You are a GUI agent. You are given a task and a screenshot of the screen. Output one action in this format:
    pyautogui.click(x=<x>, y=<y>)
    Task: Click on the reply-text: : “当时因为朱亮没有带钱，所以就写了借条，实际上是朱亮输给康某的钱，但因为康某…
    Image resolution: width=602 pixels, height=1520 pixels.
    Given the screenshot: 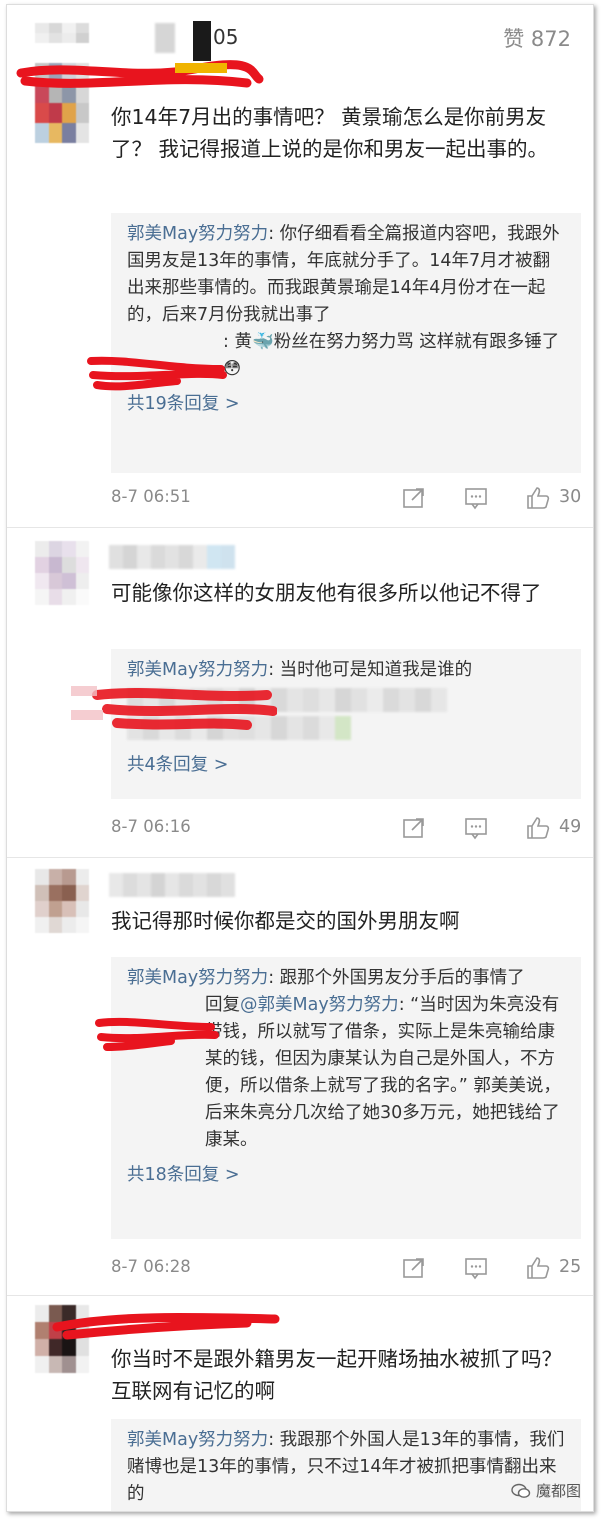 What is the action you would take?
    pyautogui.click(x=383, y=1072)
    